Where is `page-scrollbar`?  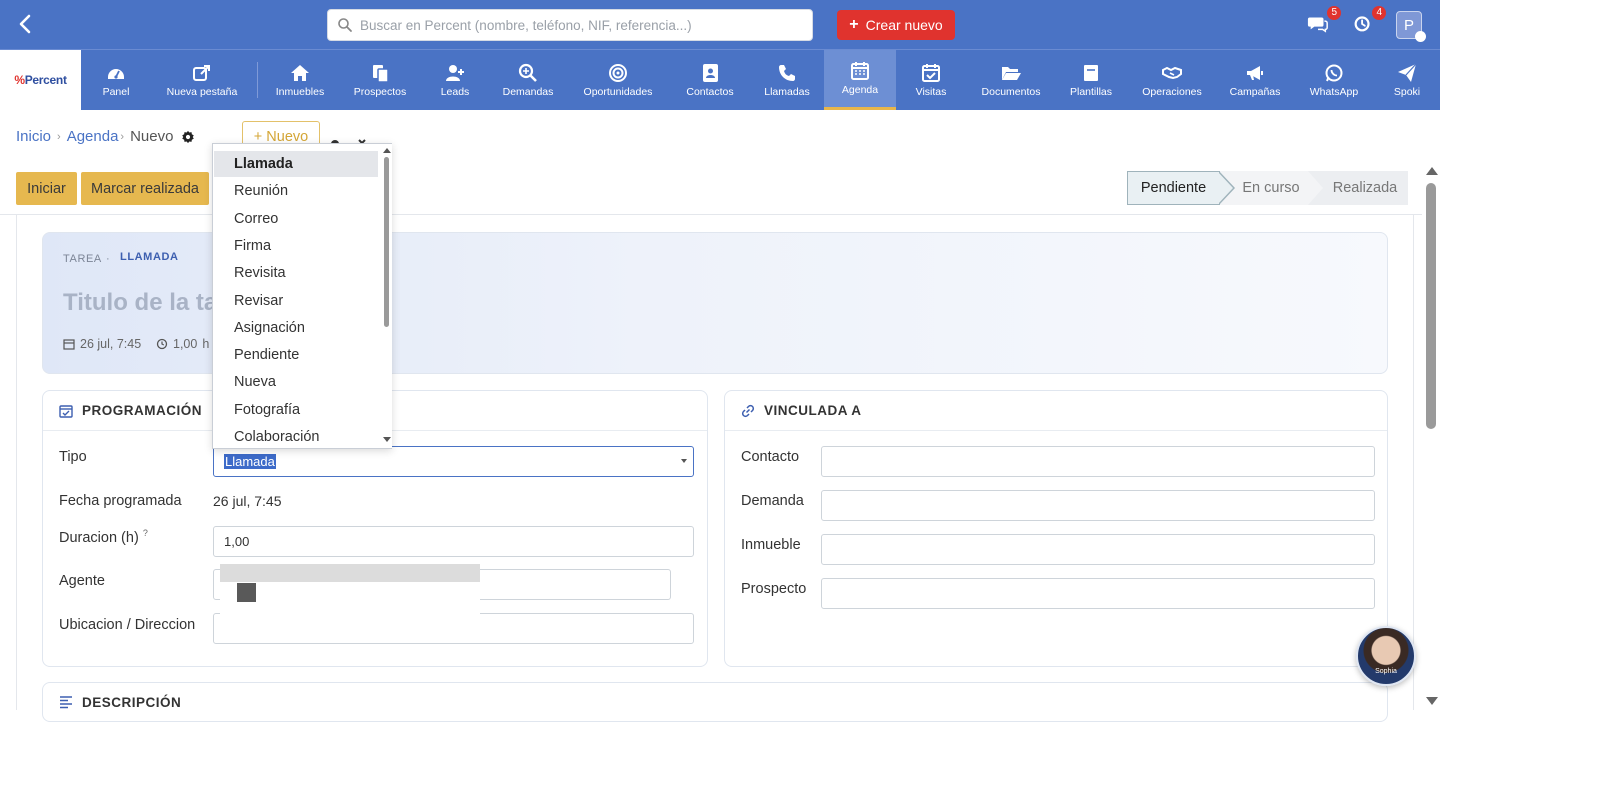 page-scrollbar is located at coordinates (1431, 435).